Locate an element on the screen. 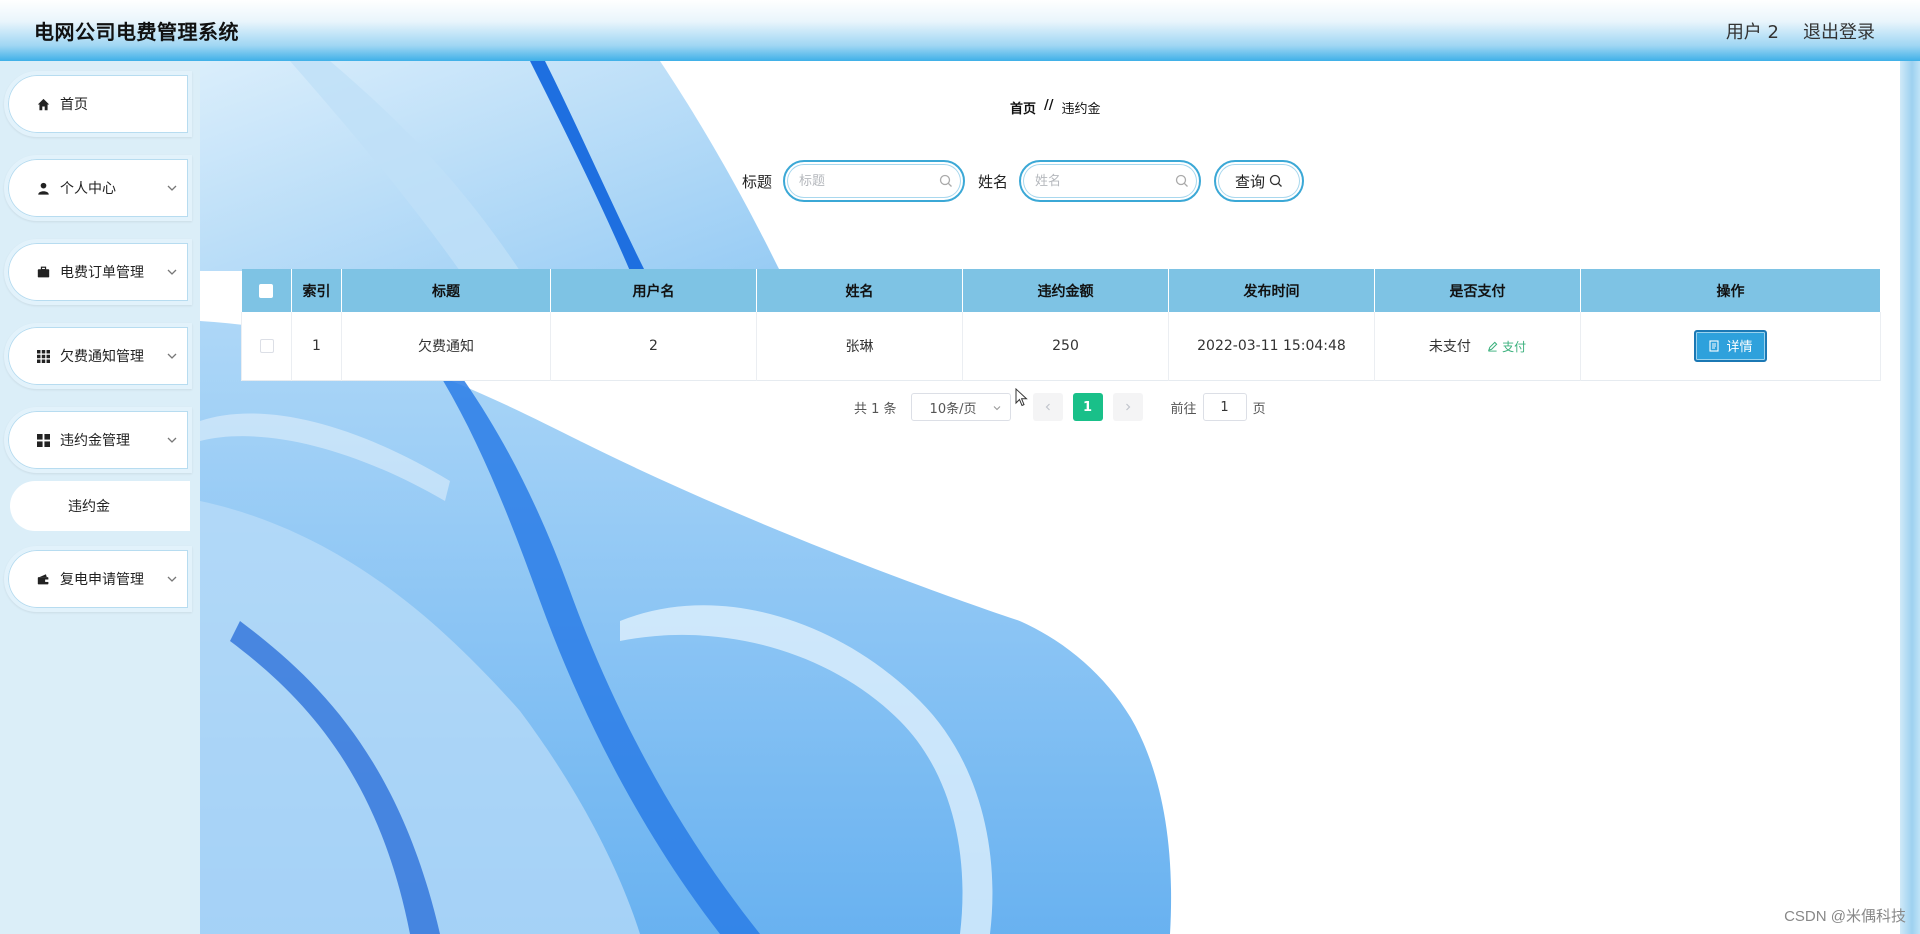 The image size is (1920, 934). page-suffix: 页 is located at coordinates (1259, 409).